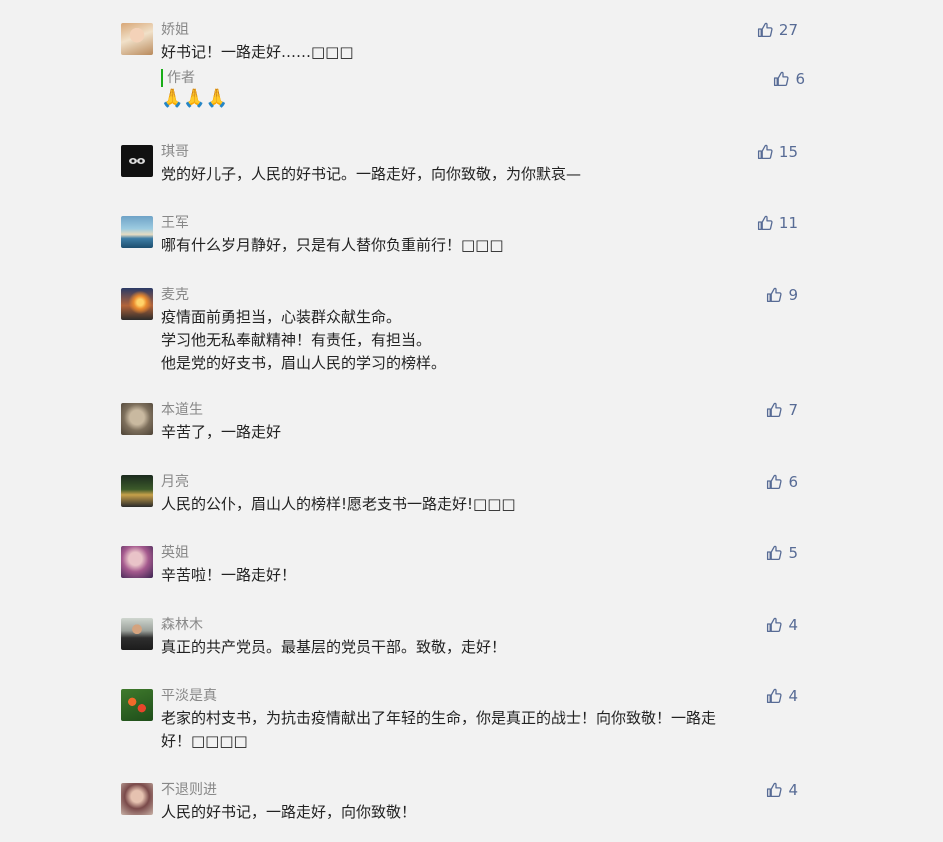 This screenshot has height=842, width=943. I want to click on comment-text-line: 老家的村支书，为抗击疫情献出了年轻的生命，你是真正的战士！向你致敬！一路走, so click(439, 718).